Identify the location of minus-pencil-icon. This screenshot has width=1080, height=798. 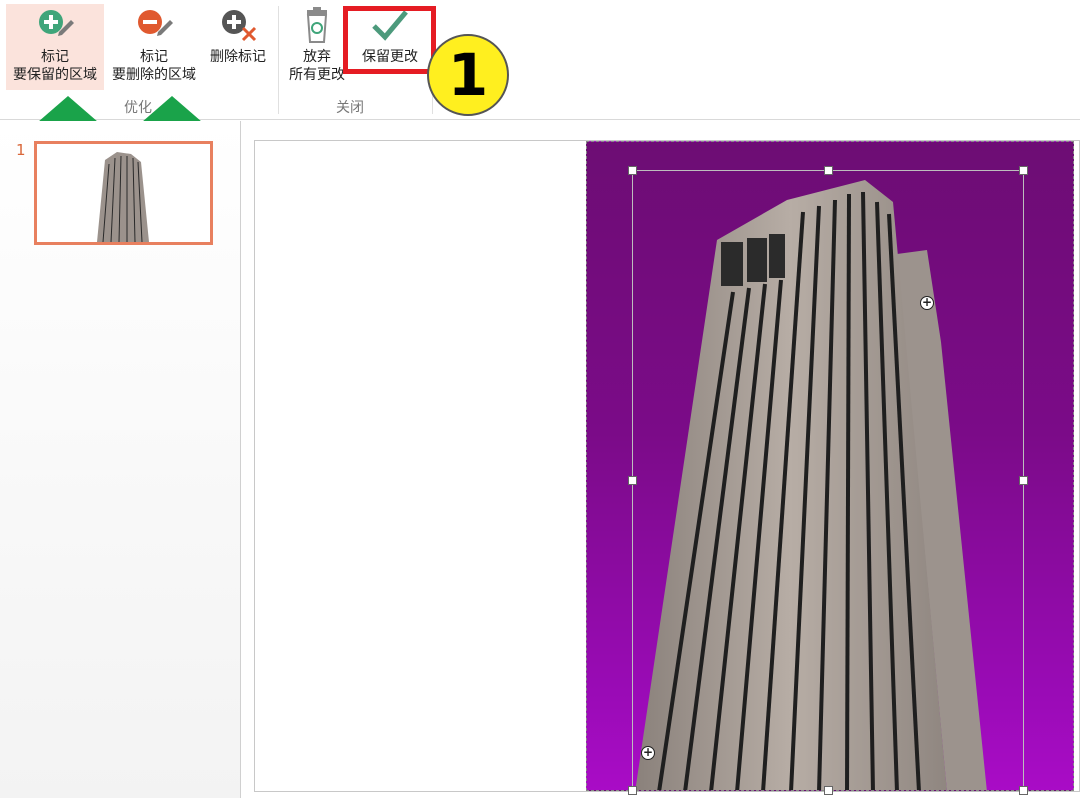
(154, 26).